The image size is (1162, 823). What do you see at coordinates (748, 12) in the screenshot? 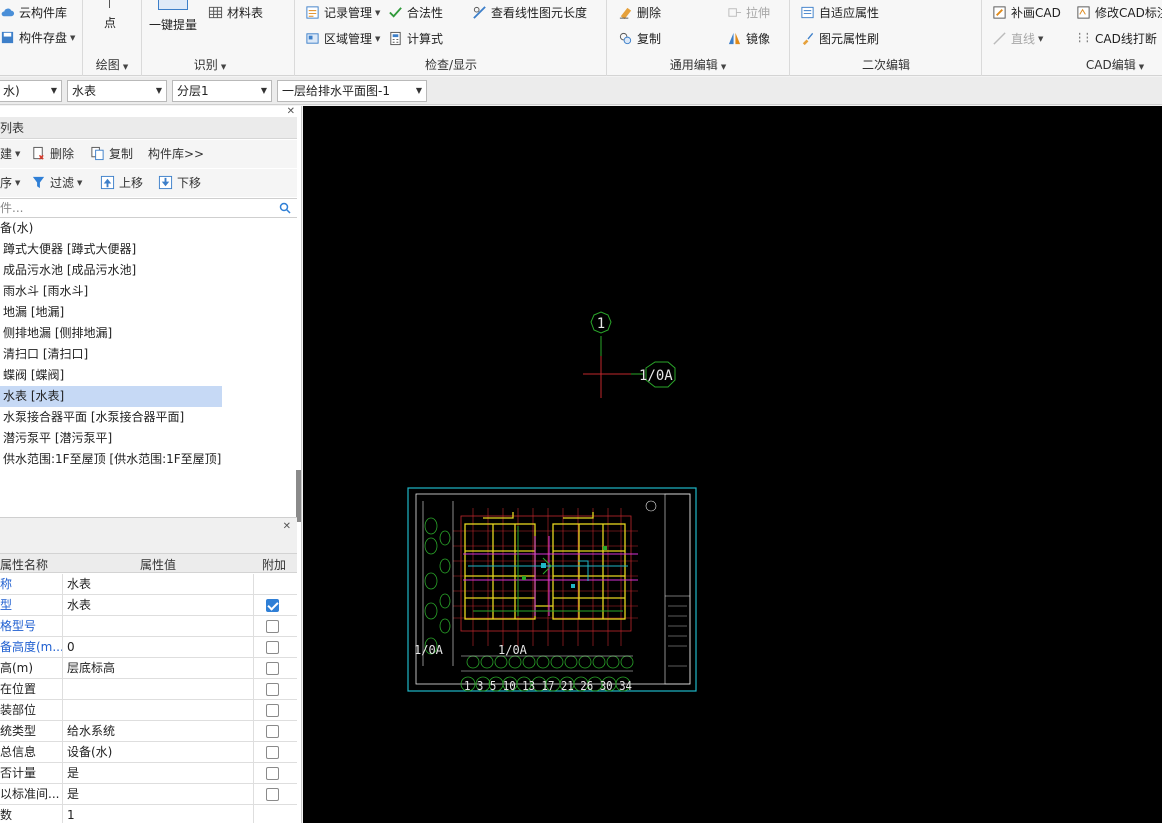
I see `stretch-button: 拉伸` at bounding box center [748, 12].